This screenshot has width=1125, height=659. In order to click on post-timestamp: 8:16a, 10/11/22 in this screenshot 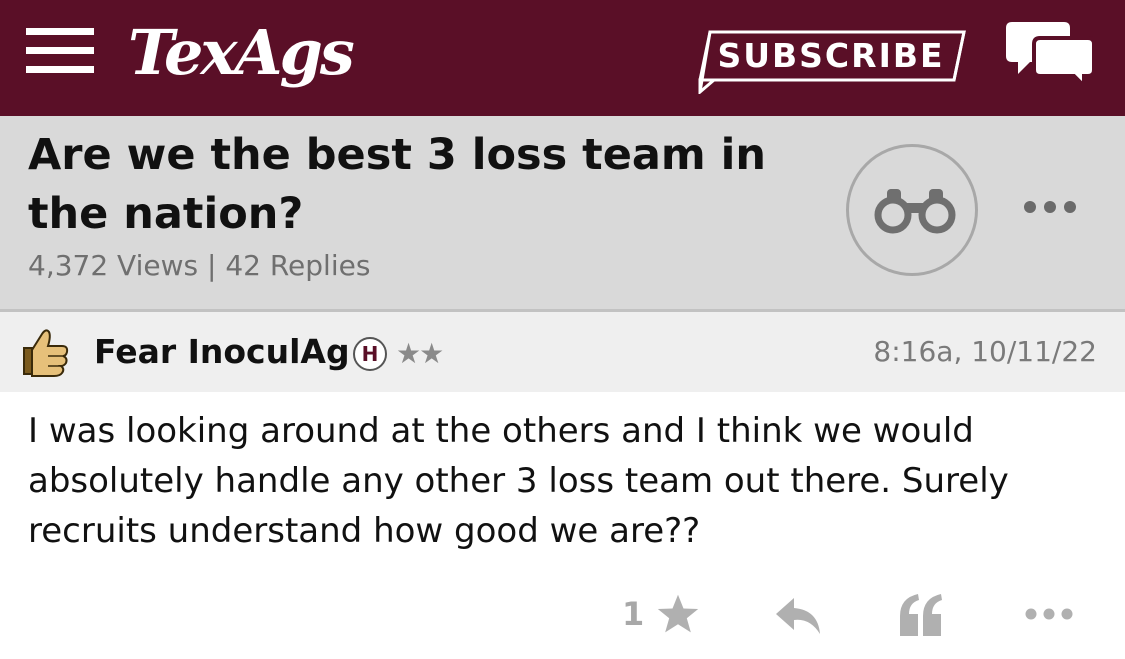, I will do `click(985, 351)`.